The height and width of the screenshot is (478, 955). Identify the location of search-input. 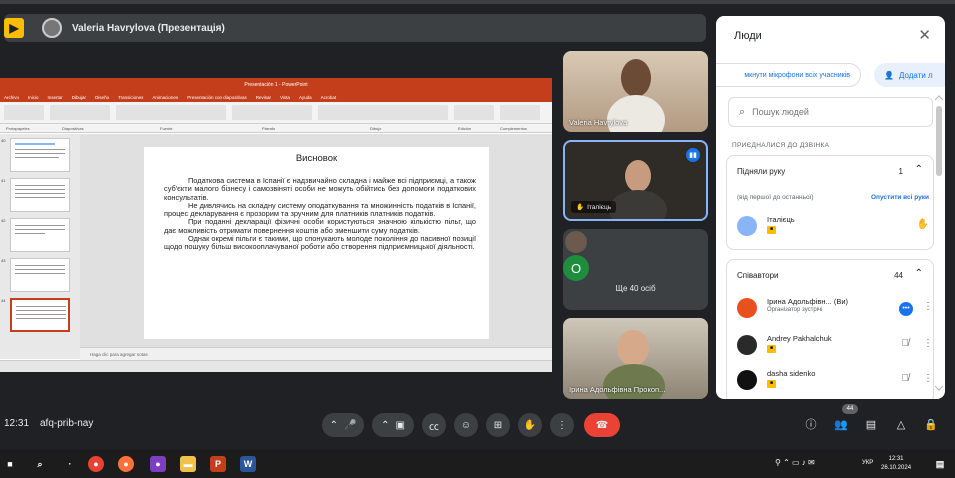
(827, 112).